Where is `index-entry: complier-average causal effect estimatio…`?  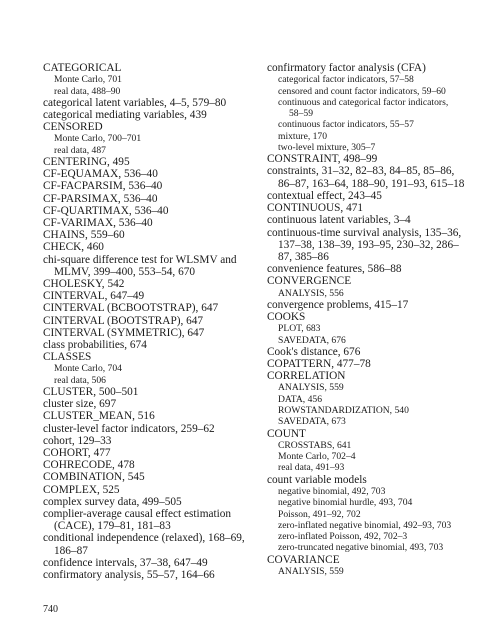 index-entry: complier-average causal effect estimatio… is located at coordinates (145, 520).